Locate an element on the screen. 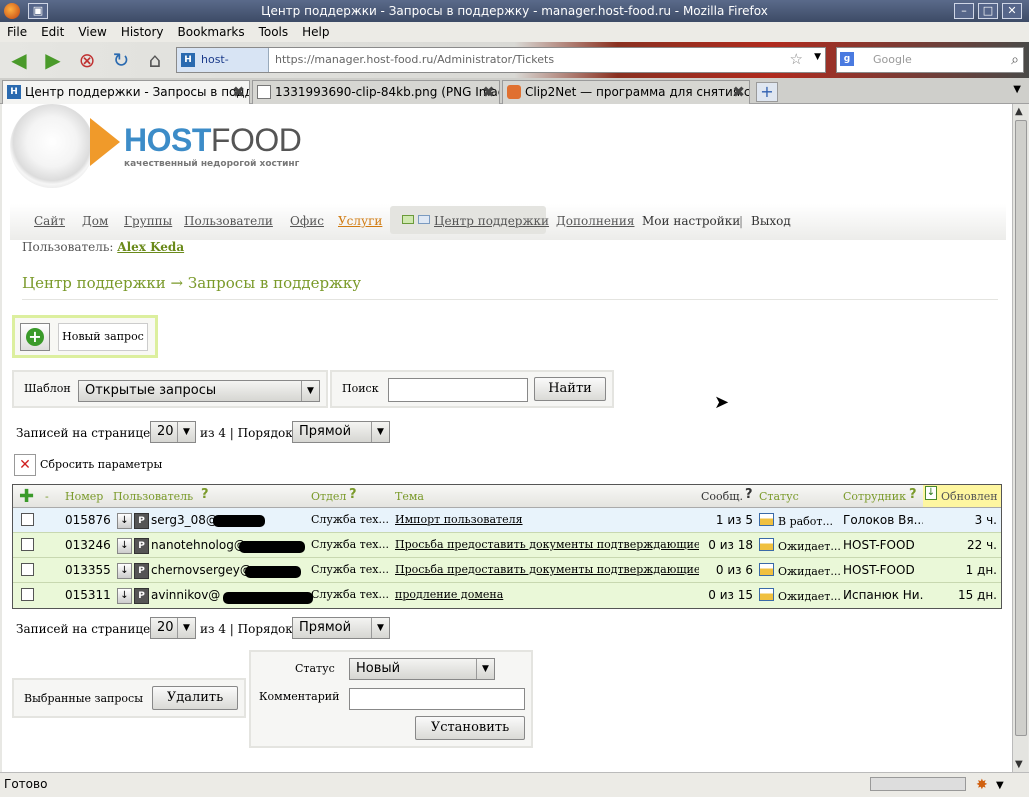 This screenshot has height=797, width=1029. scroll-thumb is located at coordinates (1021, 428).